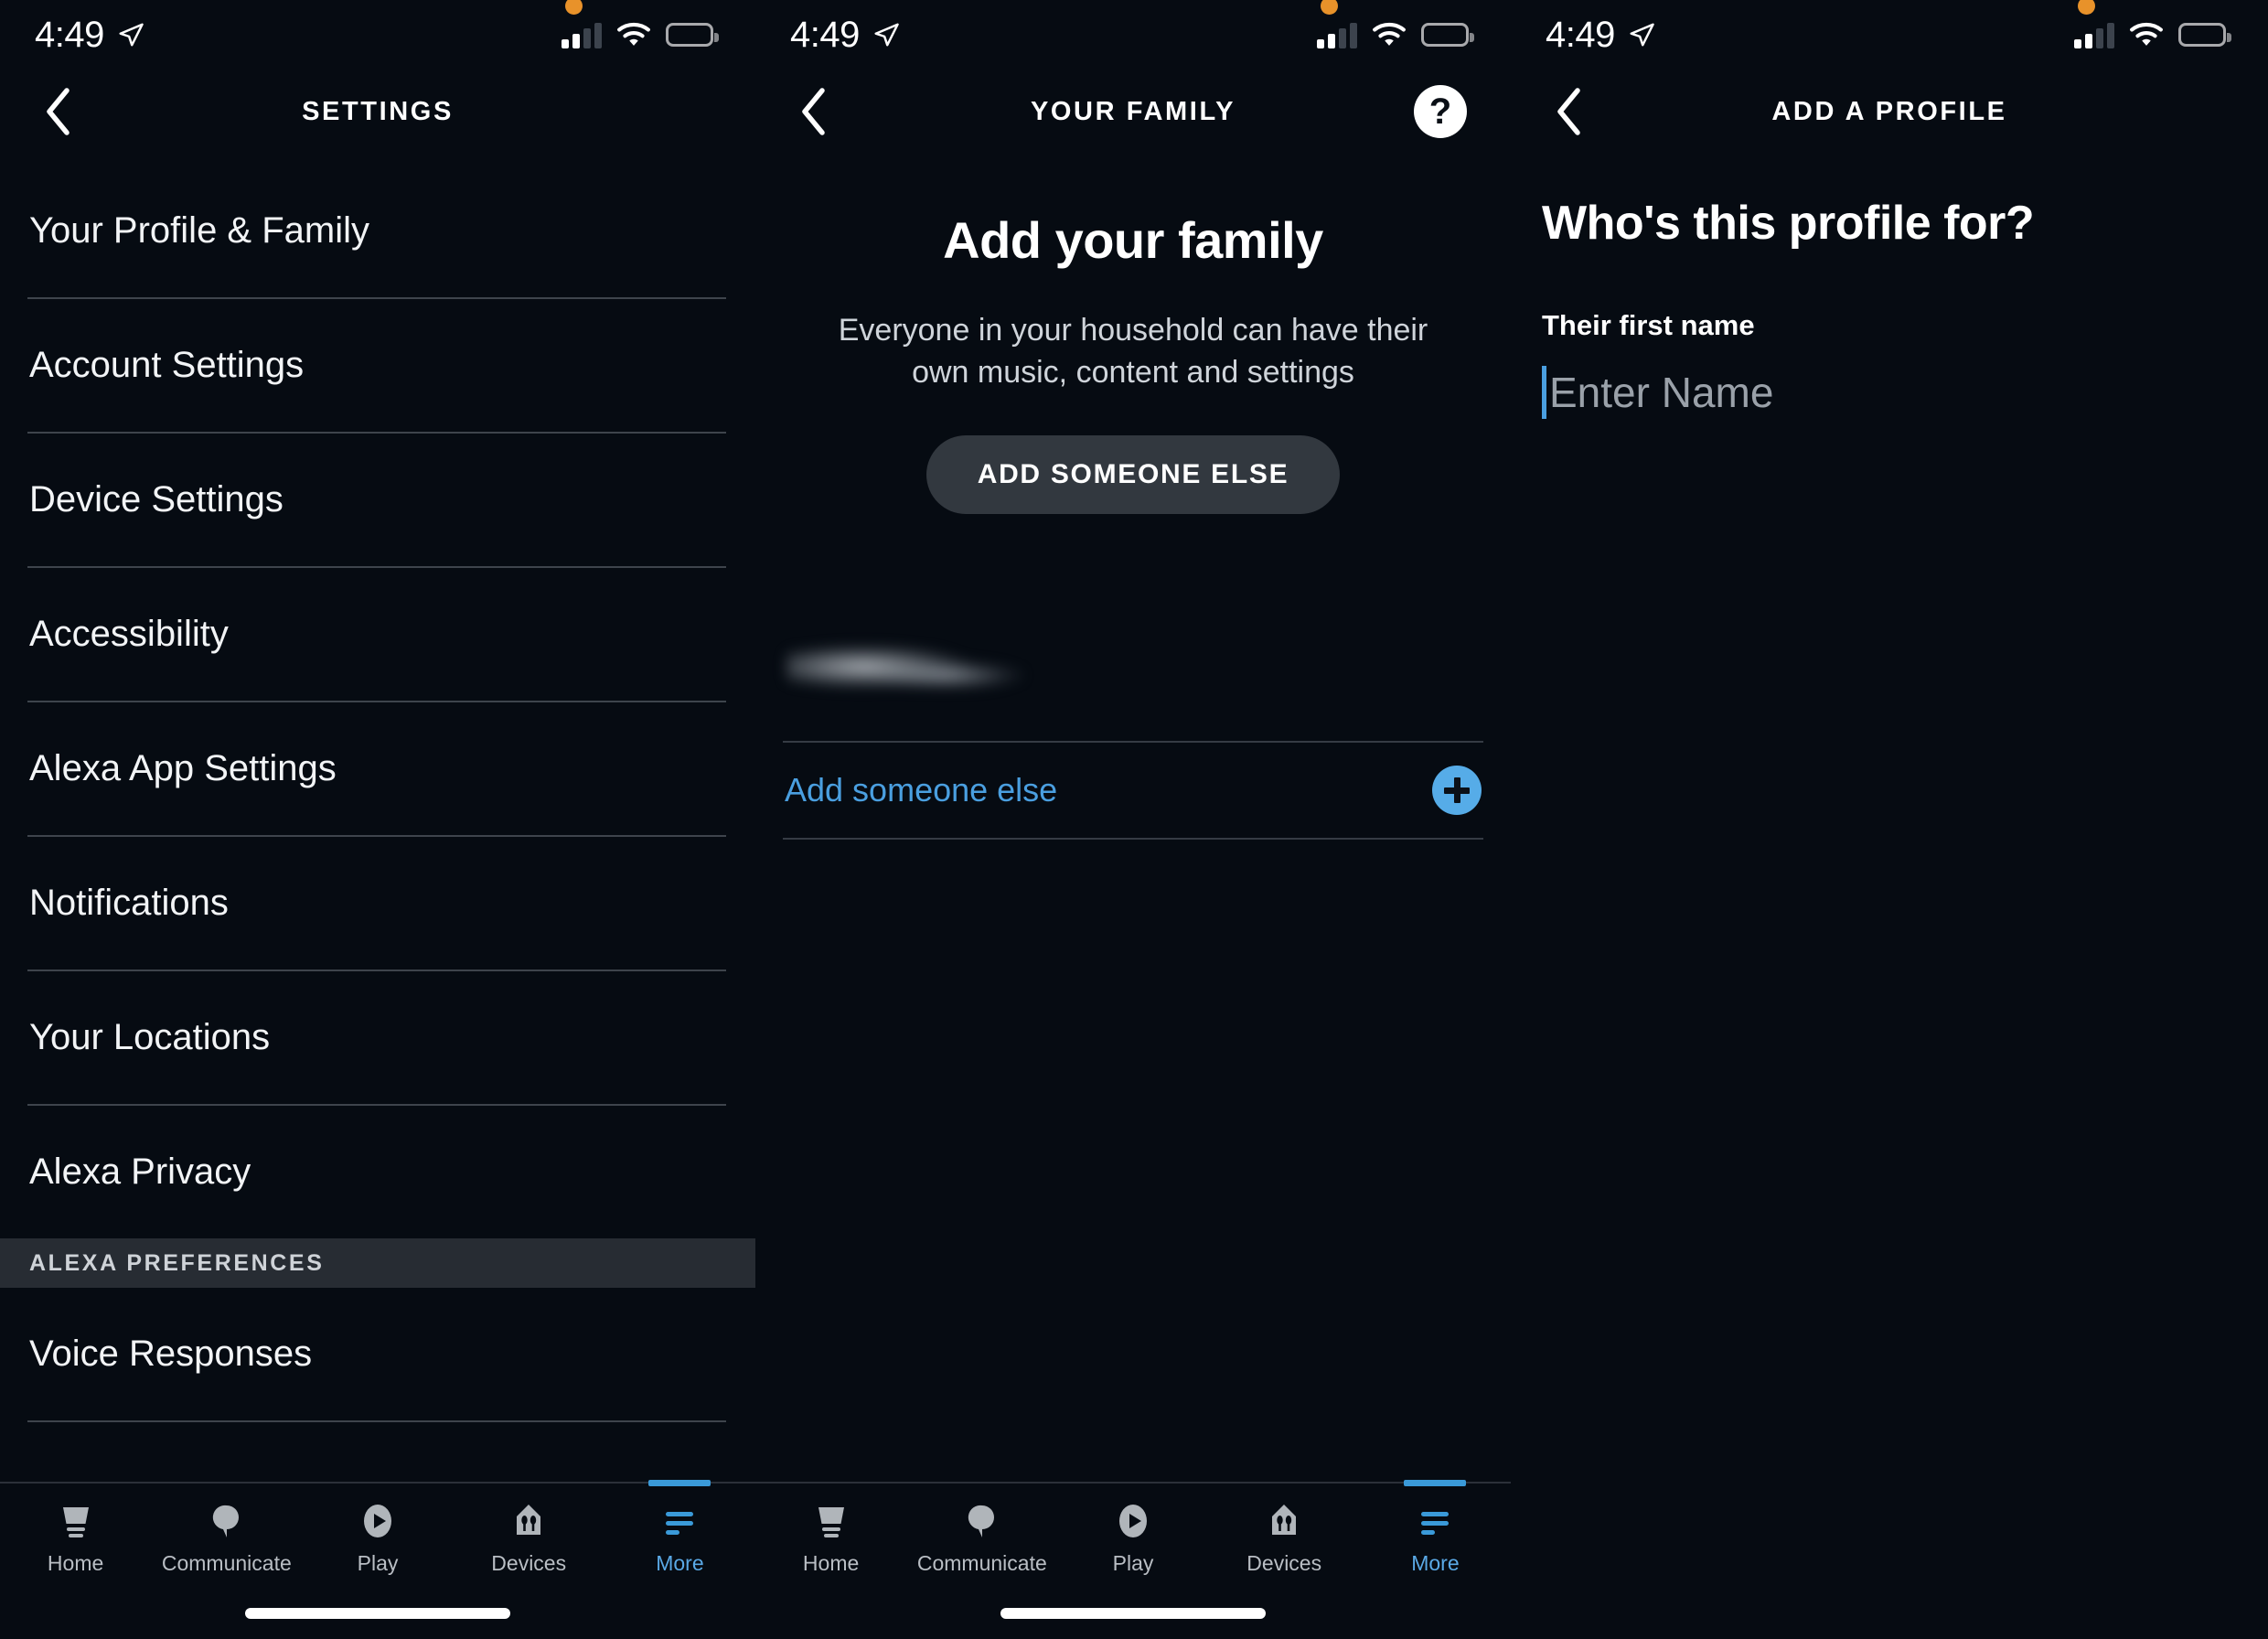 Image resolution: width=2268 pixels, height=1639 pixels. I want to click on help-question-icon: ?, so click(1440, 112).